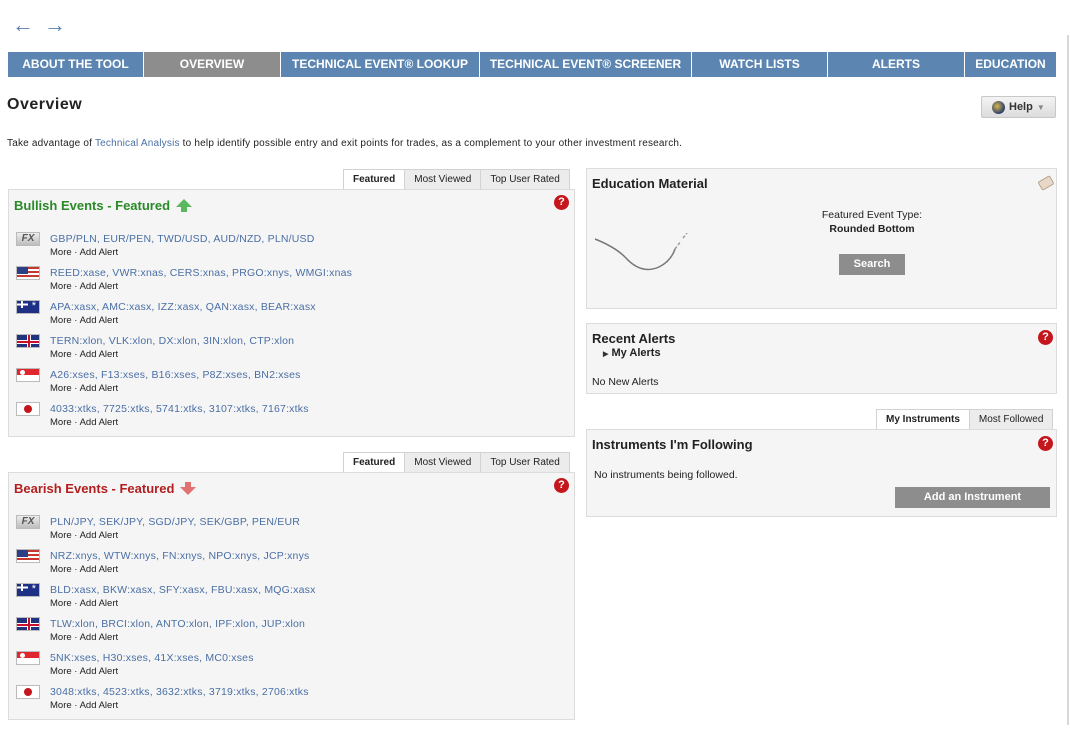  I want to click on nav-tab-alerts: ALERTS, so click(896, 64).